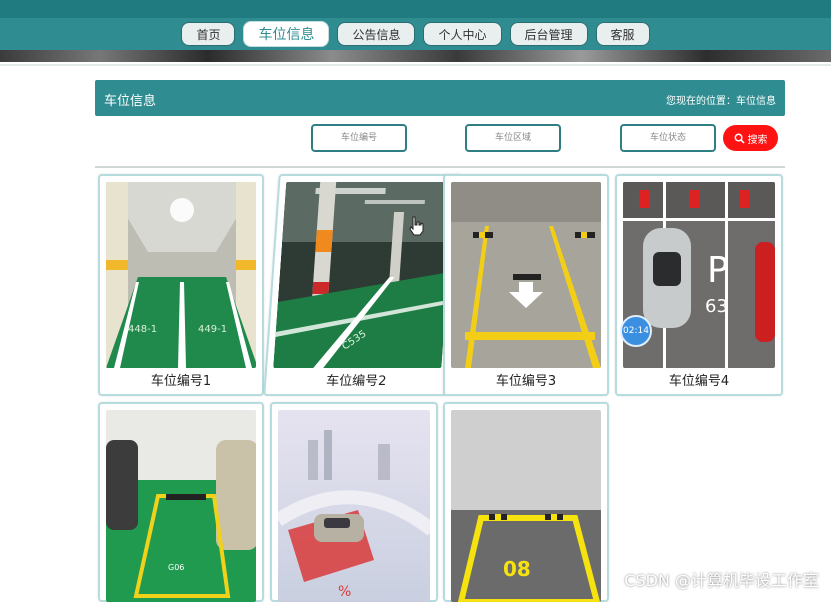  What do you see at coordinates (208, 34) in the screenshot?
I see `nav-item-home: 首页` at bounding box center [208, 34].